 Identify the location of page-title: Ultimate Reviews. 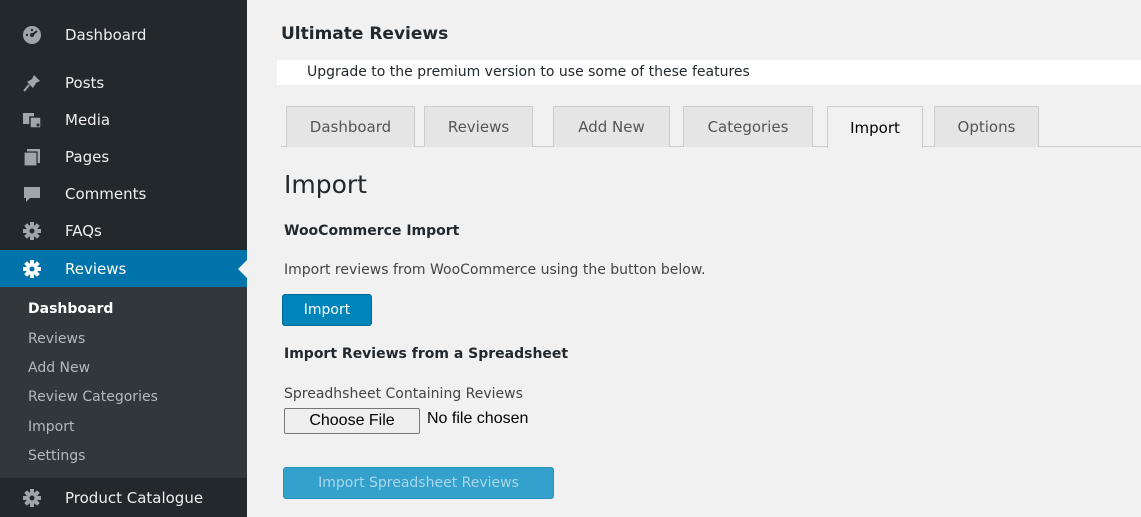
(365, 34).